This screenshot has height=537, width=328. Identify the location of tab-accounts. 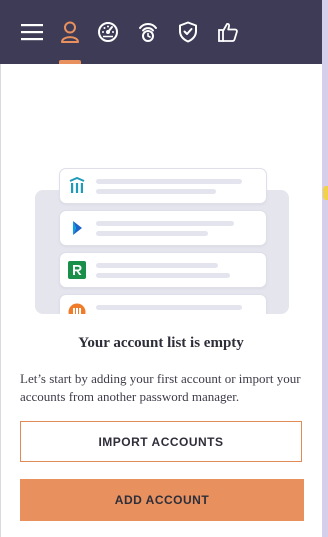
(70, 32).